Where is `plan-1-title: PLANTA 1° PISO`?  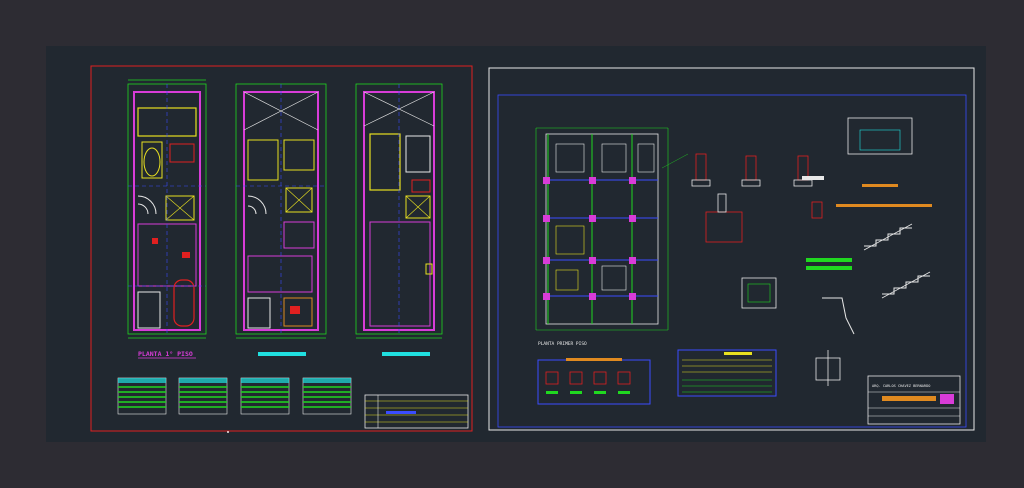 plan-1-title: PLANTA 1° PISO is located at coordinates (165, 354).